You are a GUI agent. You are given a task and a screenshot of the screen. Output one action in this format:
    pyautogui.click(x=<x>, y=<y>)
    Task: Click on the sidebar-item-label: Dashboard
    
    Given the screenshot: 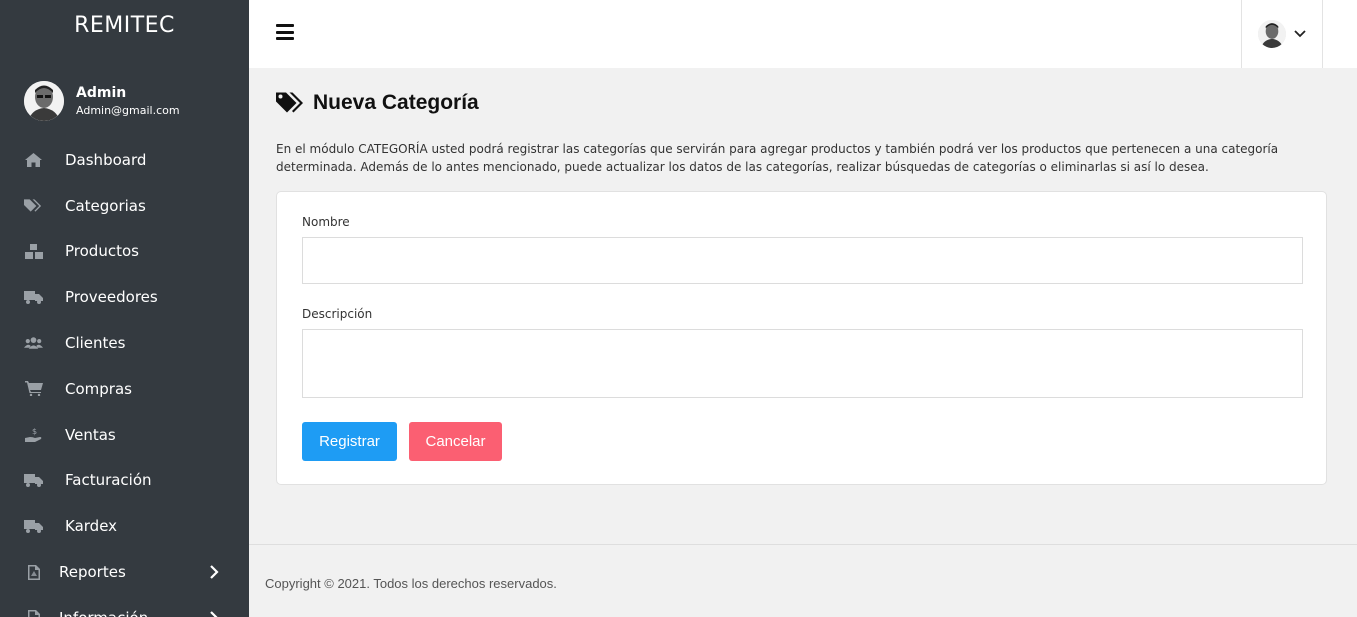 What is the action you would take?
    pyautogui.click(x=106, y=159)
    